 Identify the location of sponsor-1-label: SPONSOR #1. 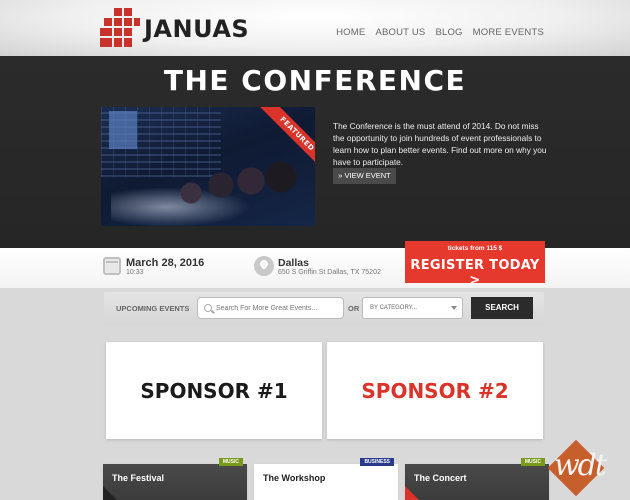
(214, 391).